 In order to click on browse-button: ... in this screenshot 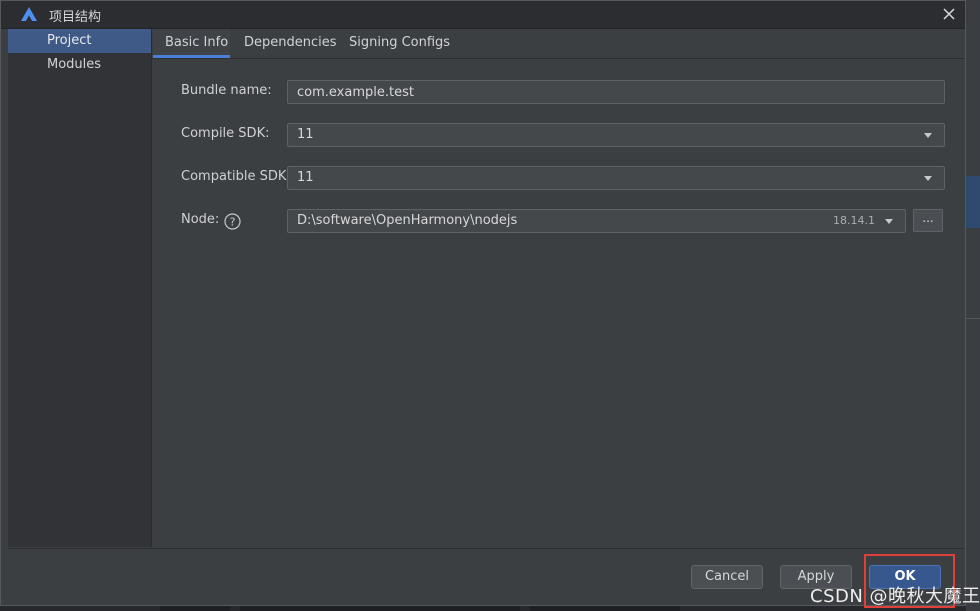, I will do `click(928, 220)`.